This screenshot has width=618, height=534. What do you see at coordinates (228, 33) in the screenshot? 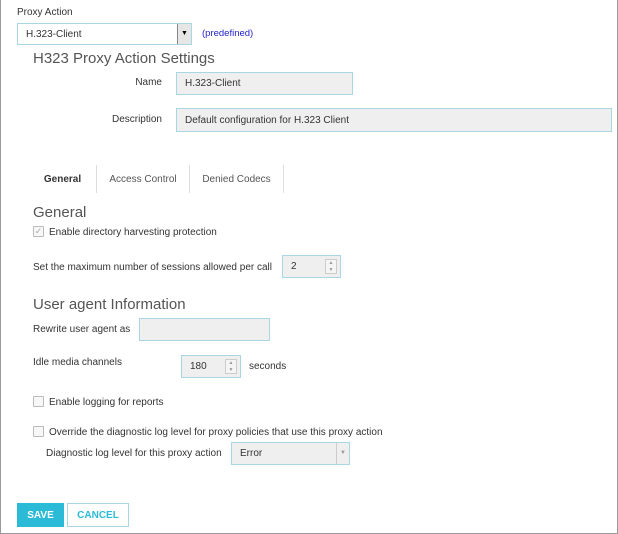
I see `predefined-note: (predefined)` at bounding box center [228, 33].